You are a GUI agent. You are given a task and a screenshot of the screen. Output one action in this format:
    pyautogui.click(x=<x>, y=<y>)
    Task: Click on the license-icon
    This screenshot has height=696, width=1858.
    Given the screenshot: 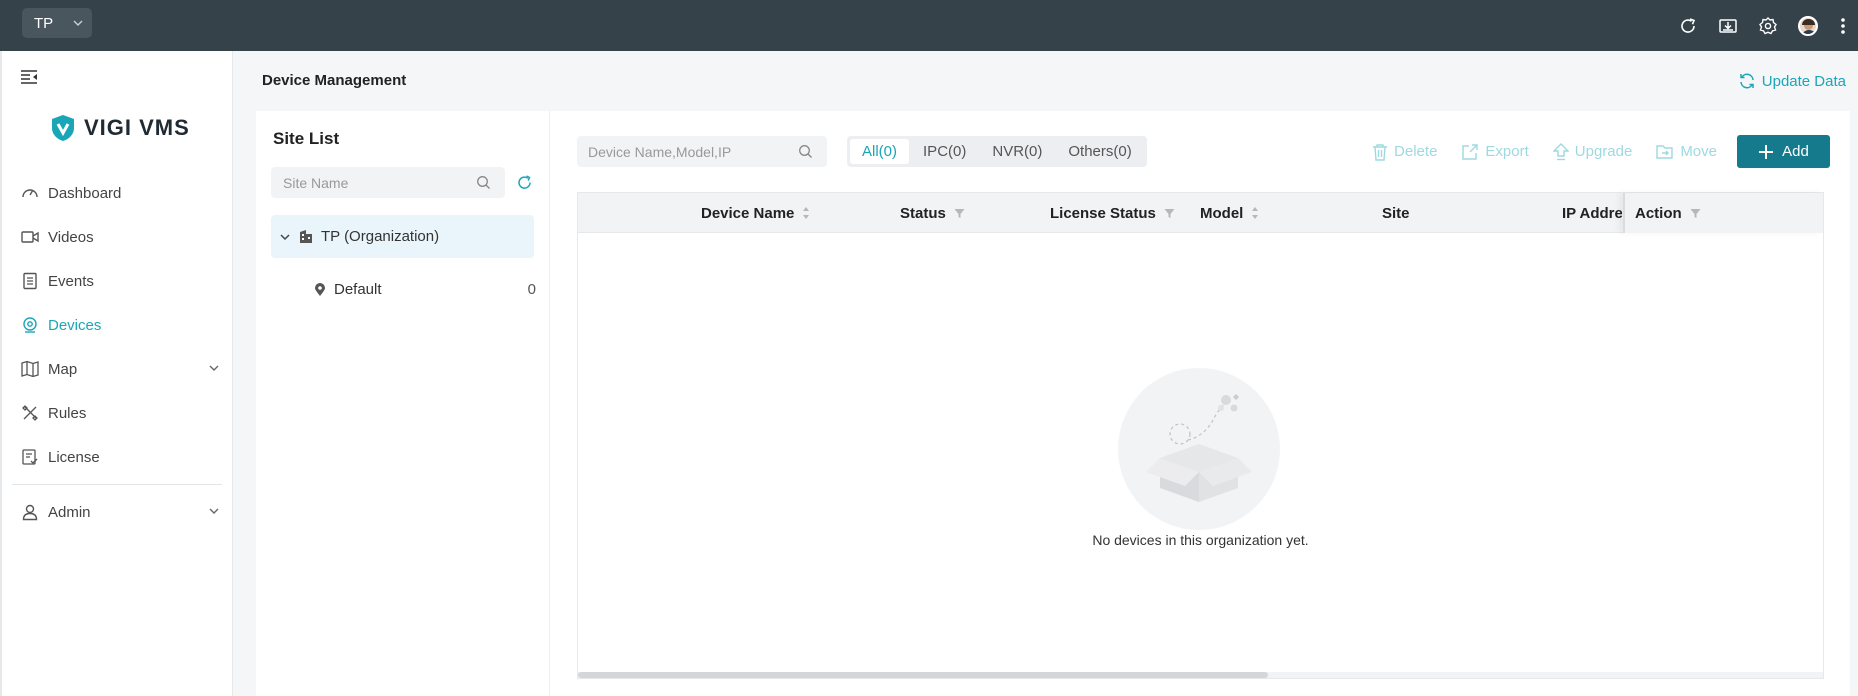 What is the action you would take?
    pyautogui.click(x=30, y=457)
    